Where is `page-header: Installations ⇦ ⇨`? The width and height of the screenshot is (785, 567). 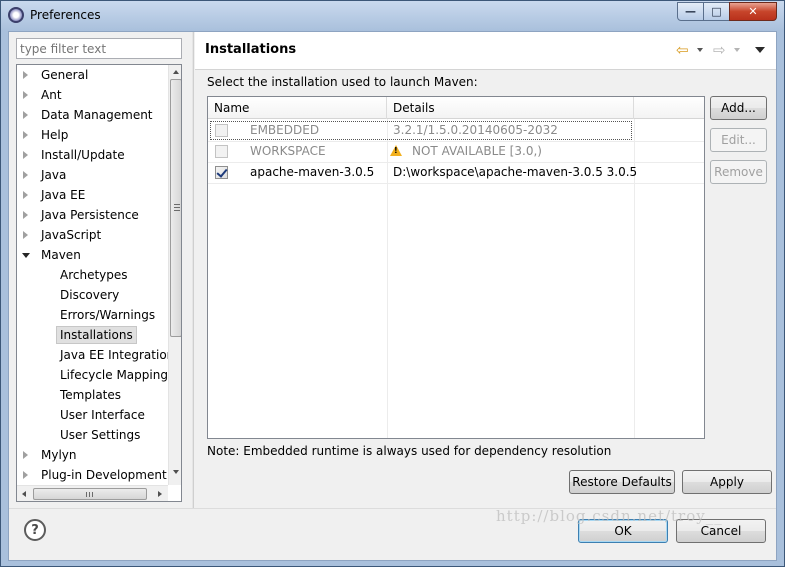 page-header: Installations ⇦ ⇨ is located at coordinates (485, 51).